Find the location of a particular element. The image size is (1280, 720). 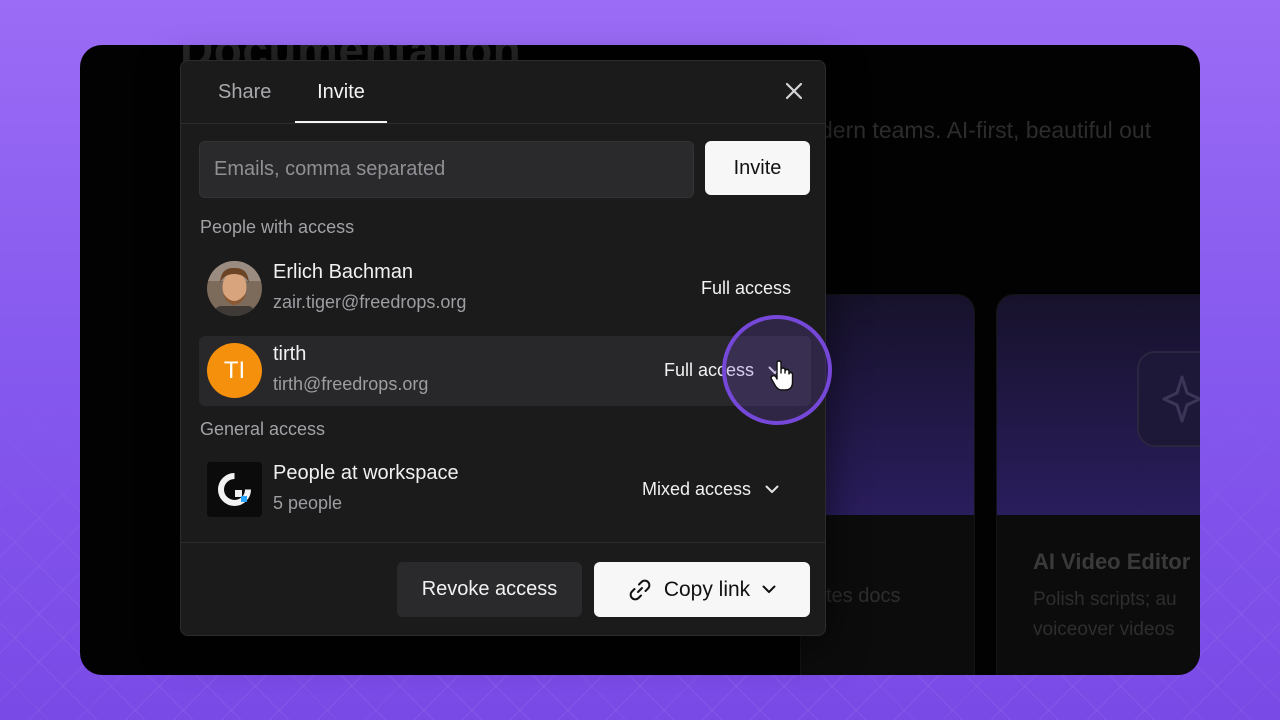

general-access-label: General access is located at coordinates (263, 429).